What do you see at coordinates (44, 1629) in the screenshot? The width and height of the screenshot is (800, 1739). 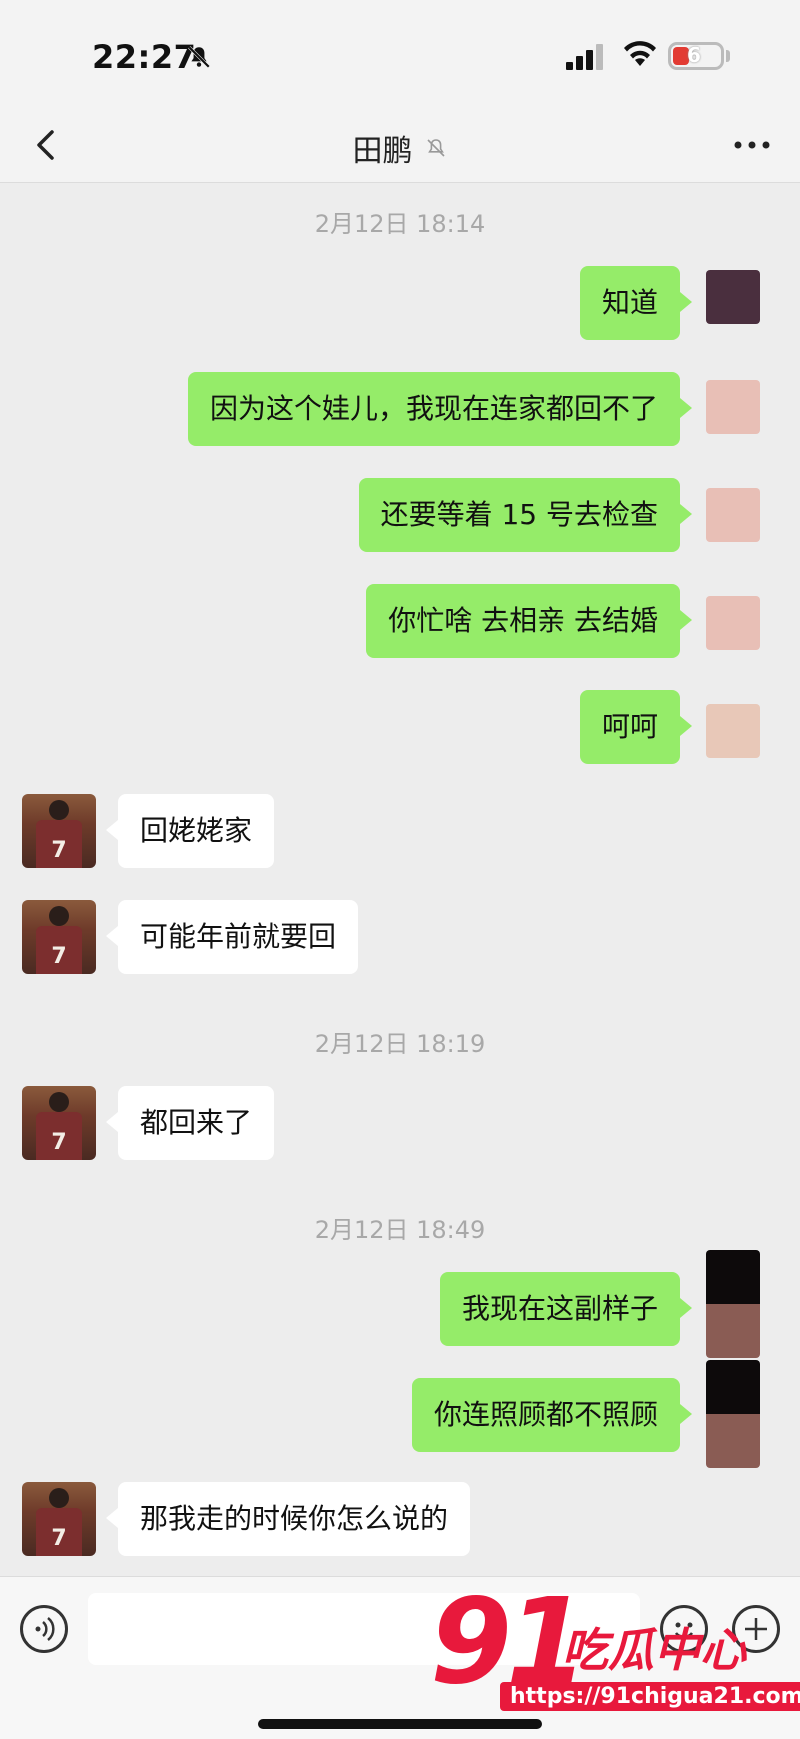 I see `voice-input-icon` at bounding box center [44, 1629].